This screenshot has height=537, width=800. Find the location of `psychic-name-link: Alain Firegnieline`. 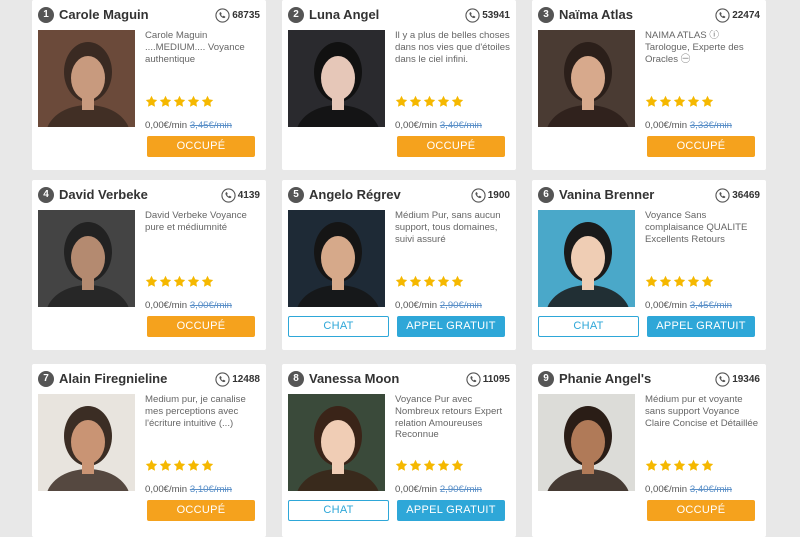

psychic-name-link: Alain Firegnieline is located at coordinates (113, 379).